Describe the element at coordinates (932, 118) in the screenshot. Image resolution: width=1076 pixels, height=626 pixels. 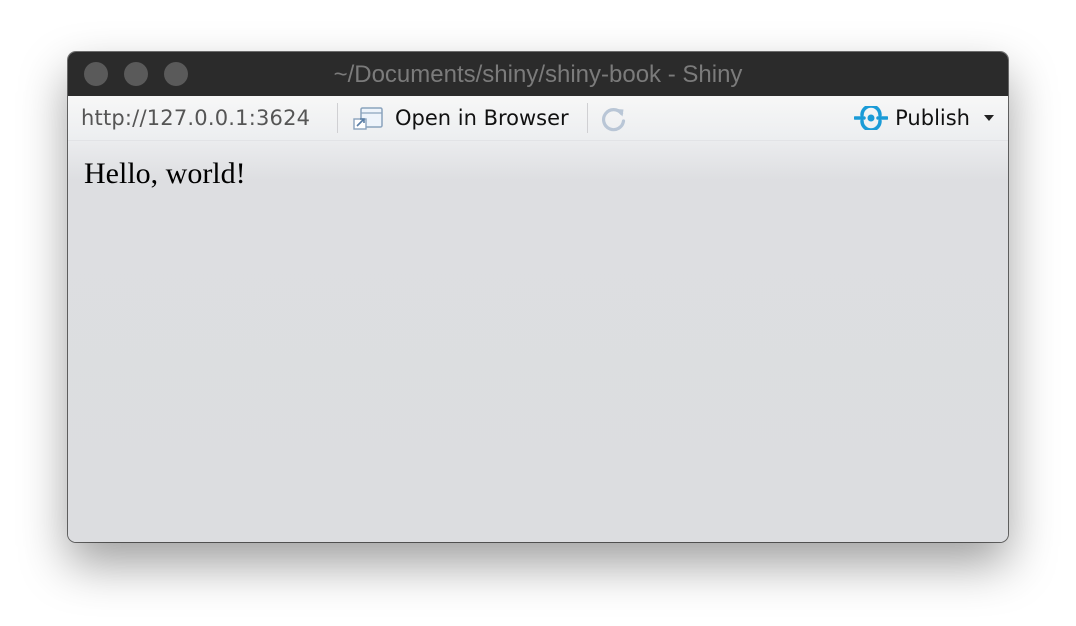
I see `publish-label: Publish` at that location.